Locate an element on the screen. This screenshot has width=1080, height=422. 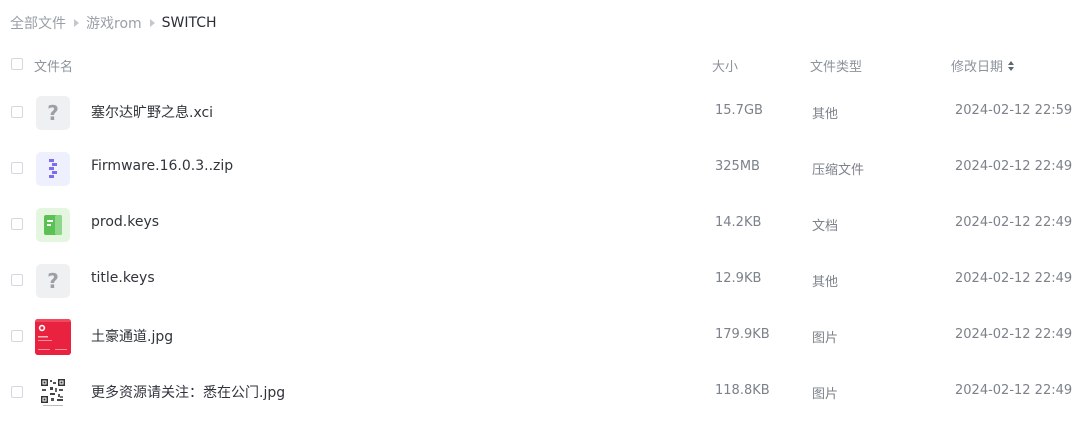
file-size: 14.2KB is located at coordinates (738, 222).